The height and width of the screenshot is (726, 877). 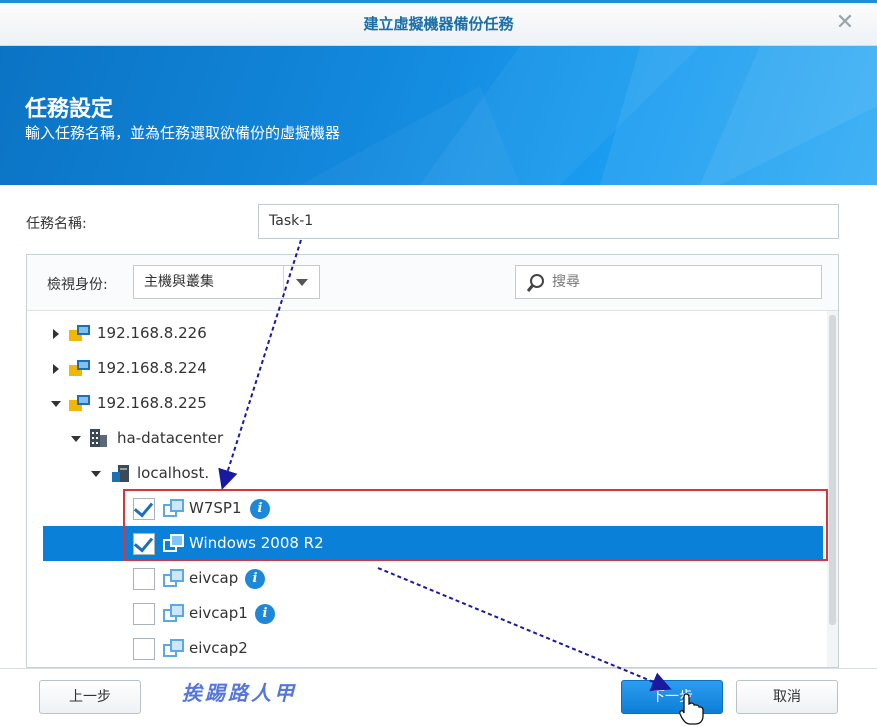 What do you see at coordinates (90, 697) in the screenshot?
I see `prev-button: 上一步` at bounding box center [90, 697].